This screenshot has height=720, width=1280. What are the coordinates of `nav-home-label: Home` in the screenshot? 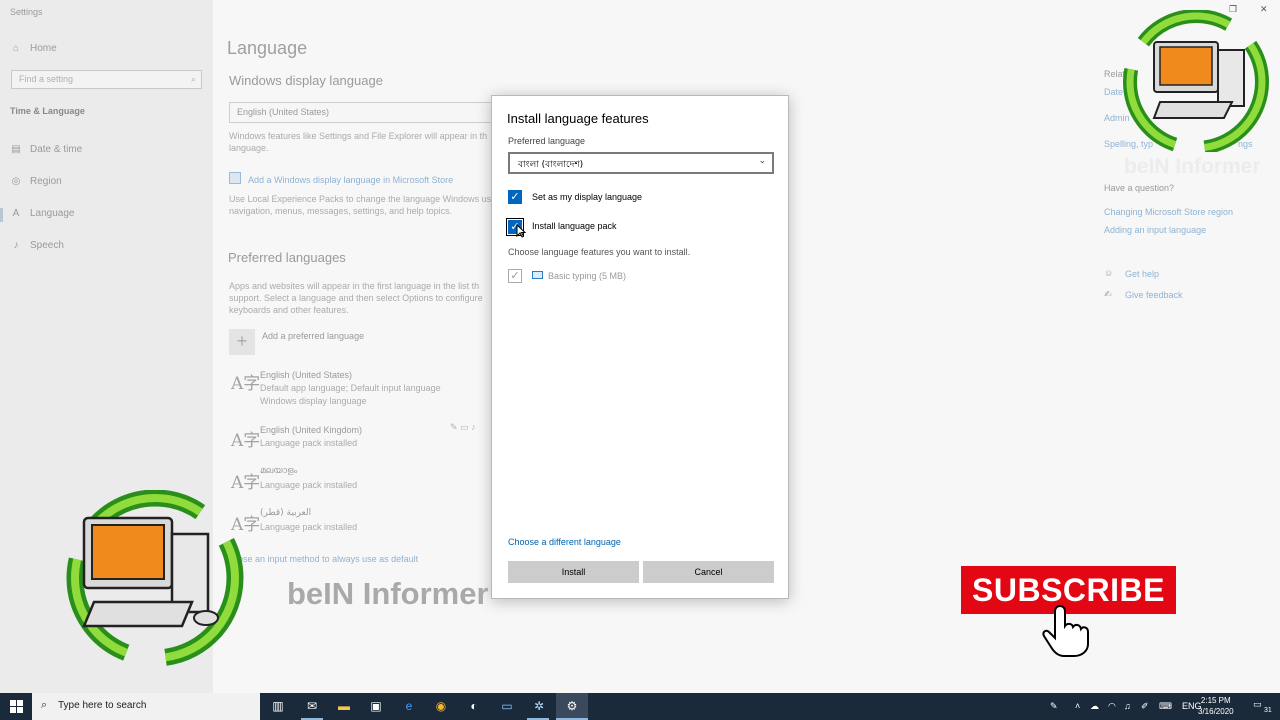 It's located at (43, 48).